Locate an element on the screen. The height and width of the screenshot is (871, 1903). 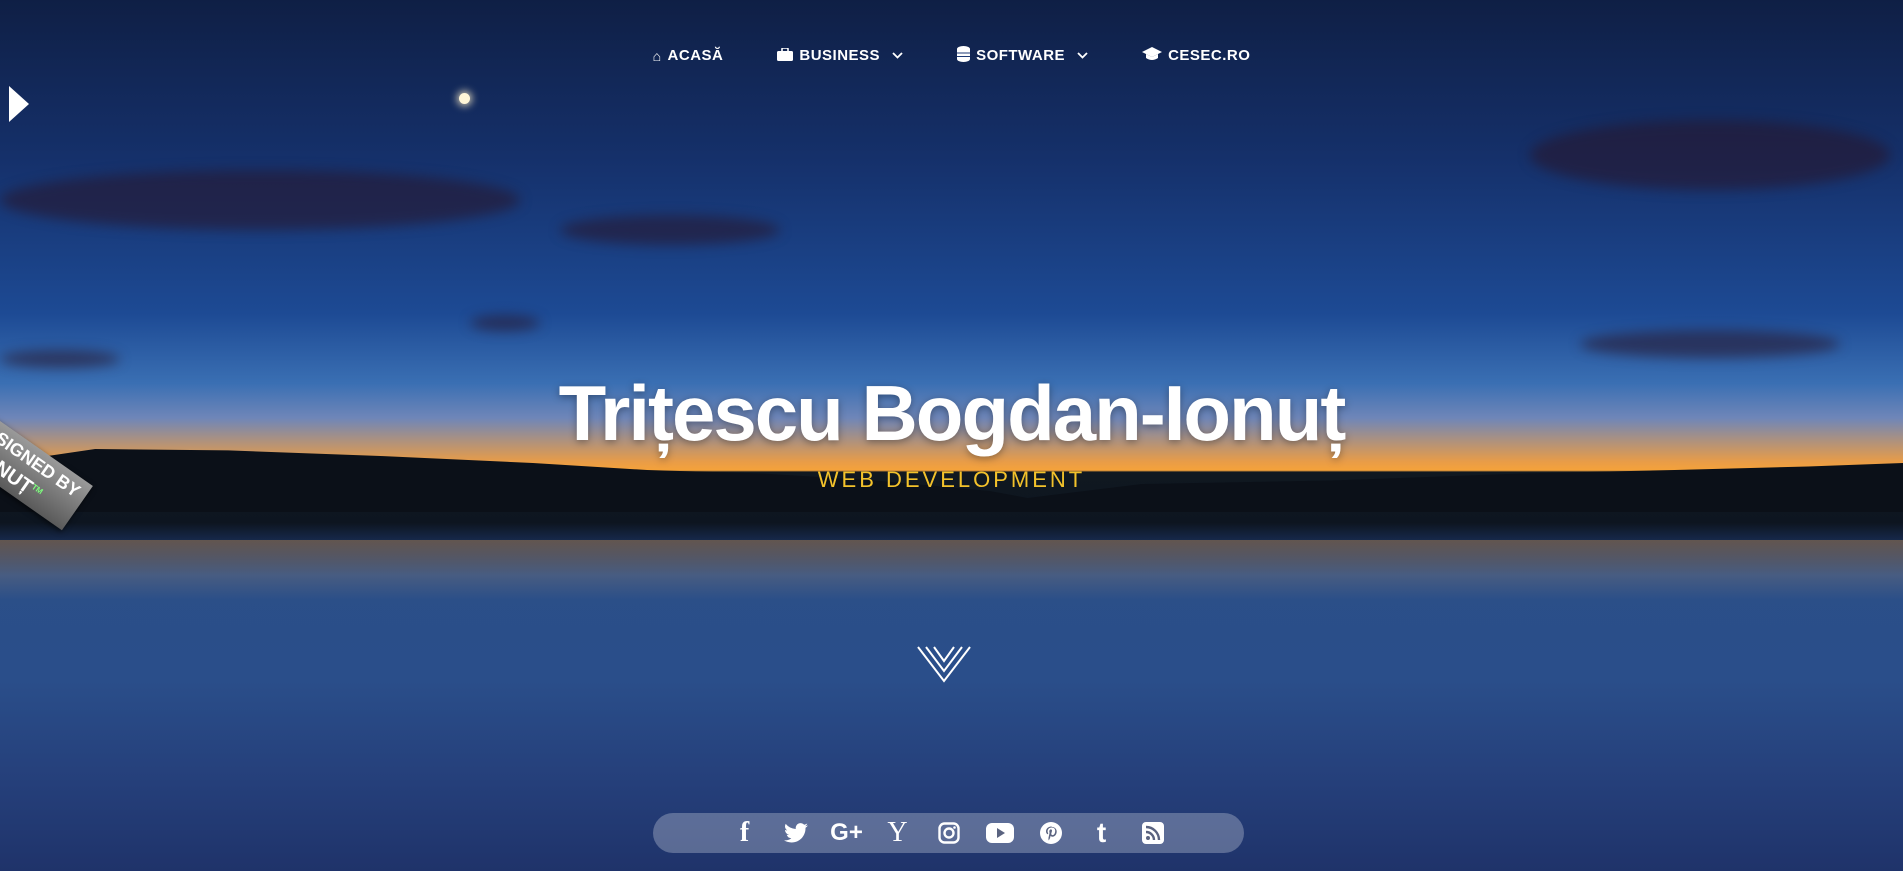
nav-item-label: SOFTWARE is located at coordinates (1021, 55).